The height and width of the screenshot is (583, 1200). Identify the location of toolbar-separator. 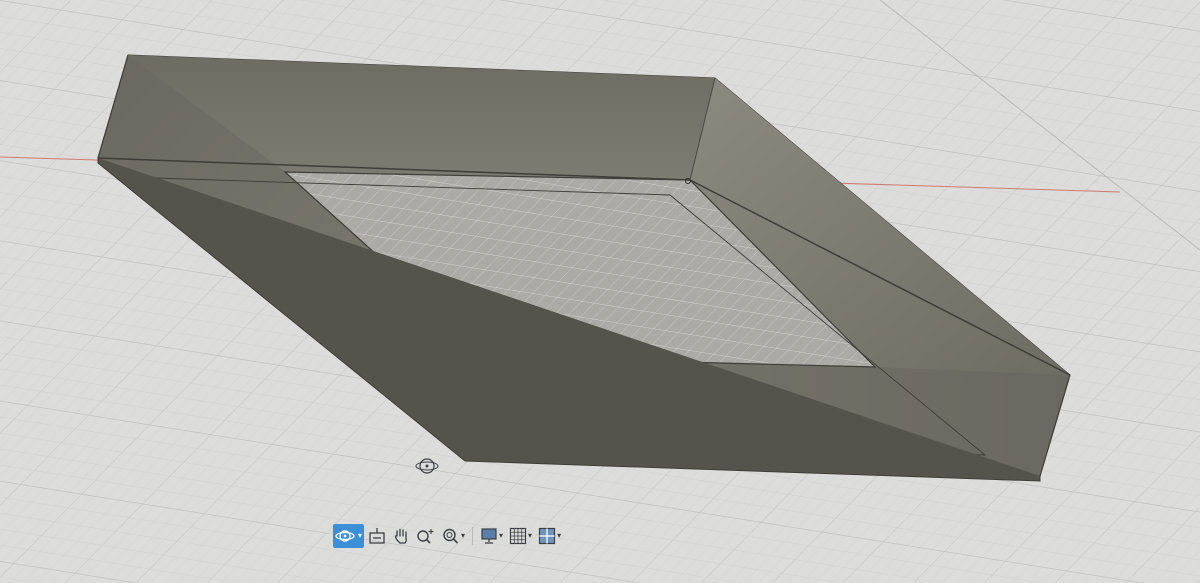
(473, 536).